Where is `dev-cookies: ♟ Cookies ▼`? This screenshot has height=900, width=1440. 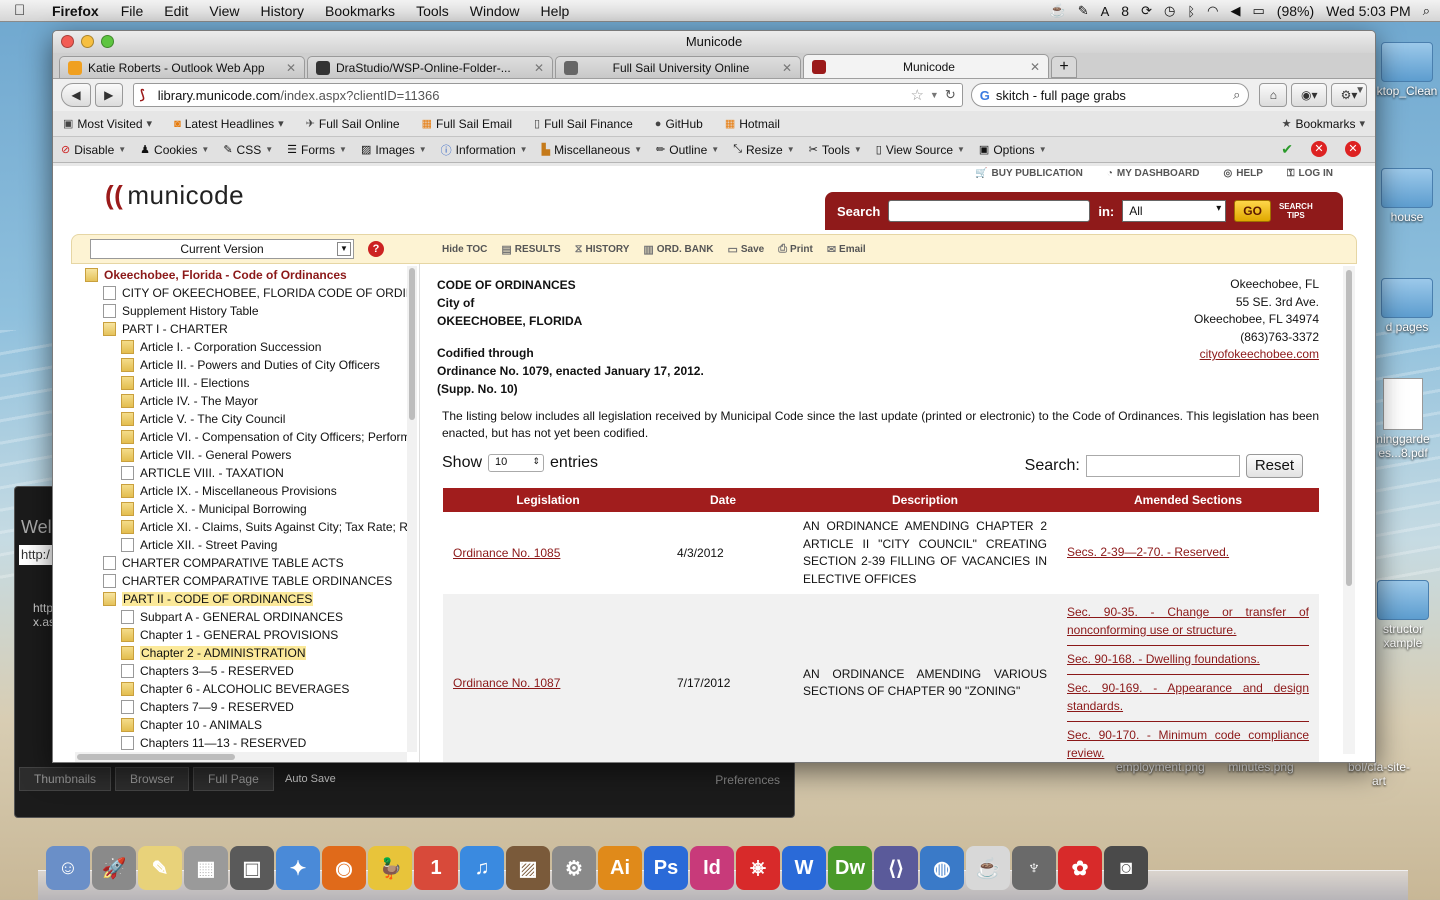 dev-cookies: ♟ Cookies ▼ is located at coordinates (174, 150).